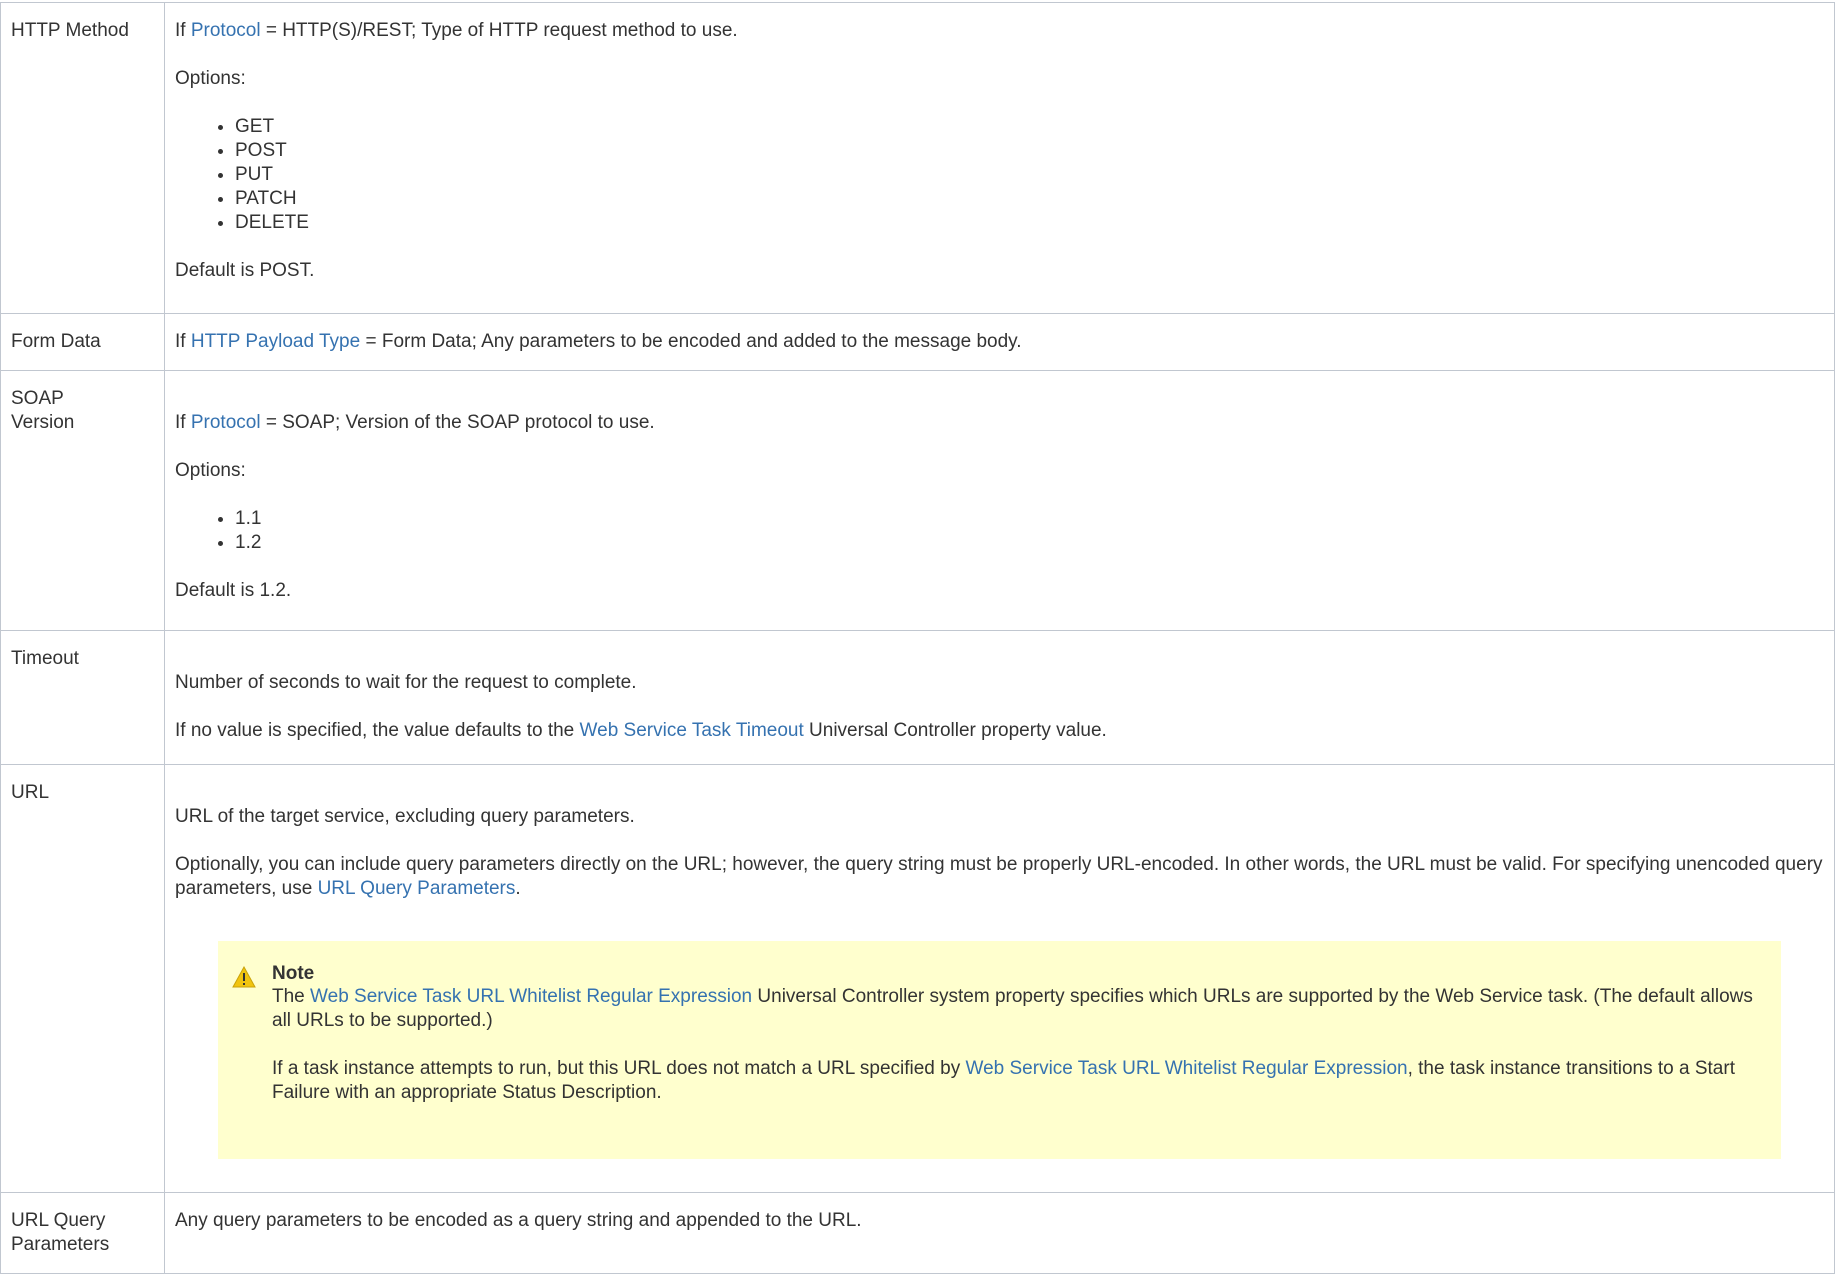 The image size is (1835, 1284). I want to click on default-text: Default is POST., so click(245, 270).